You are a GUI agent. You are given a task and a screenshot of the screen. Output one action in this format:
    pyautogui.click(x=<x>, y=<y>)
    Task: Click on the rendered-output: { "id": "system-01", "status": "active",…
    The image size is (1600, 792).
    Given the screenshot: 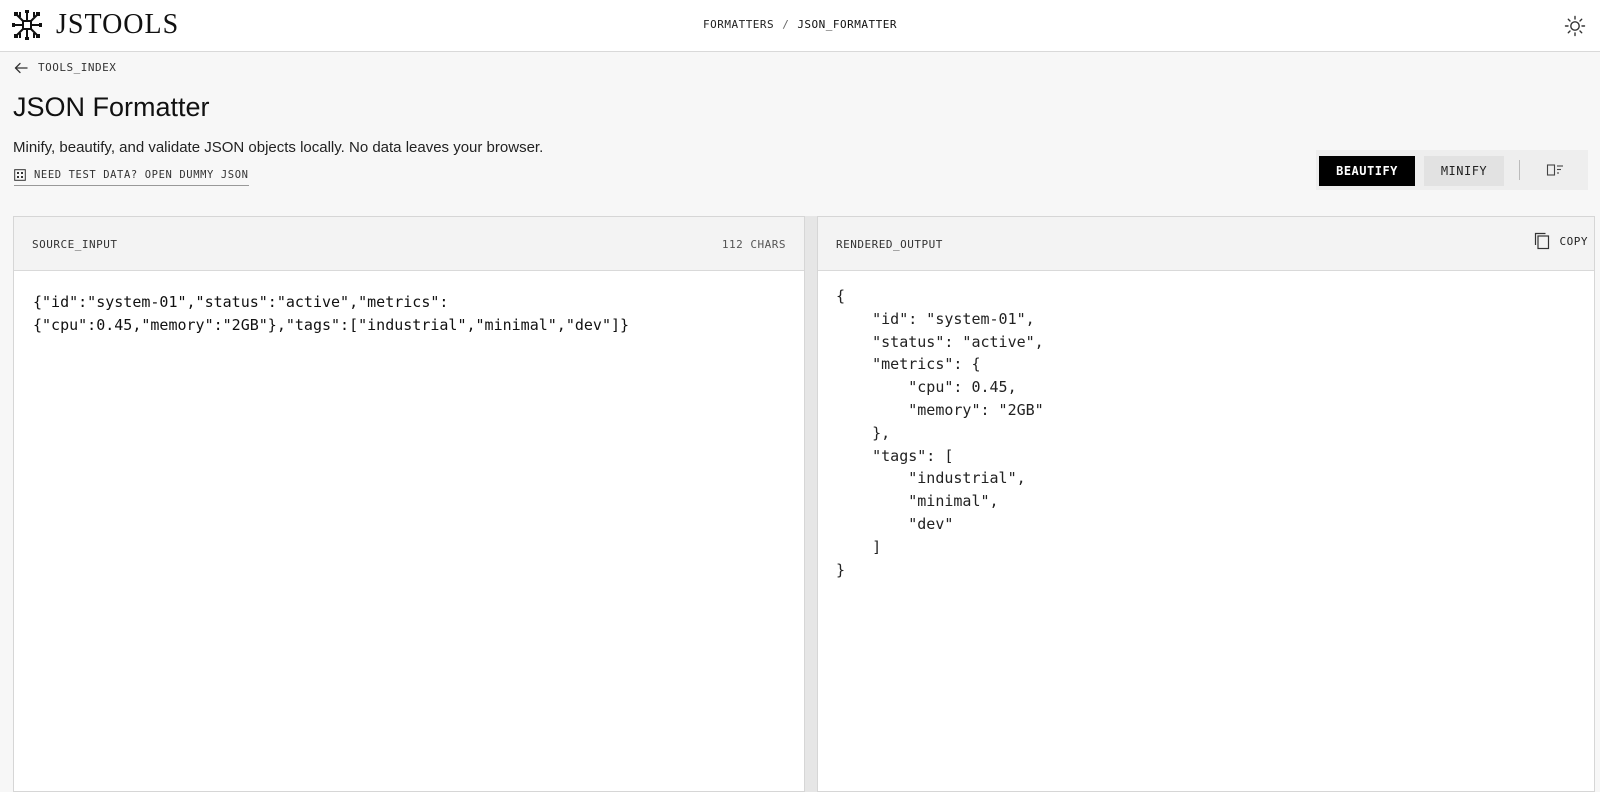 What is the action you would take?
    pyautogui.click(x=940, y=433)
    